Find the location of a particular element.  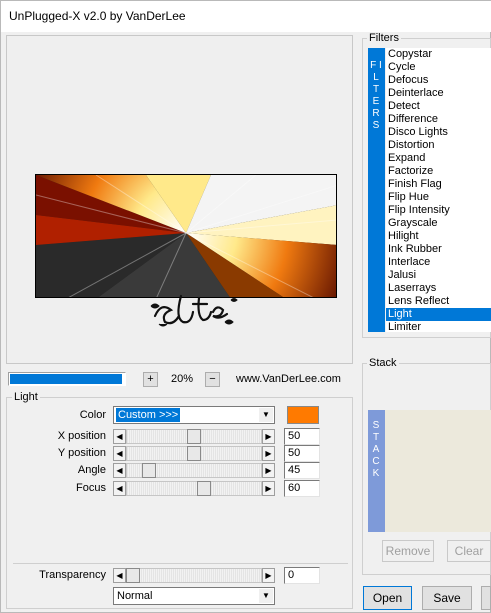

filter-list-item: Light is located at coordinates (438, 314).